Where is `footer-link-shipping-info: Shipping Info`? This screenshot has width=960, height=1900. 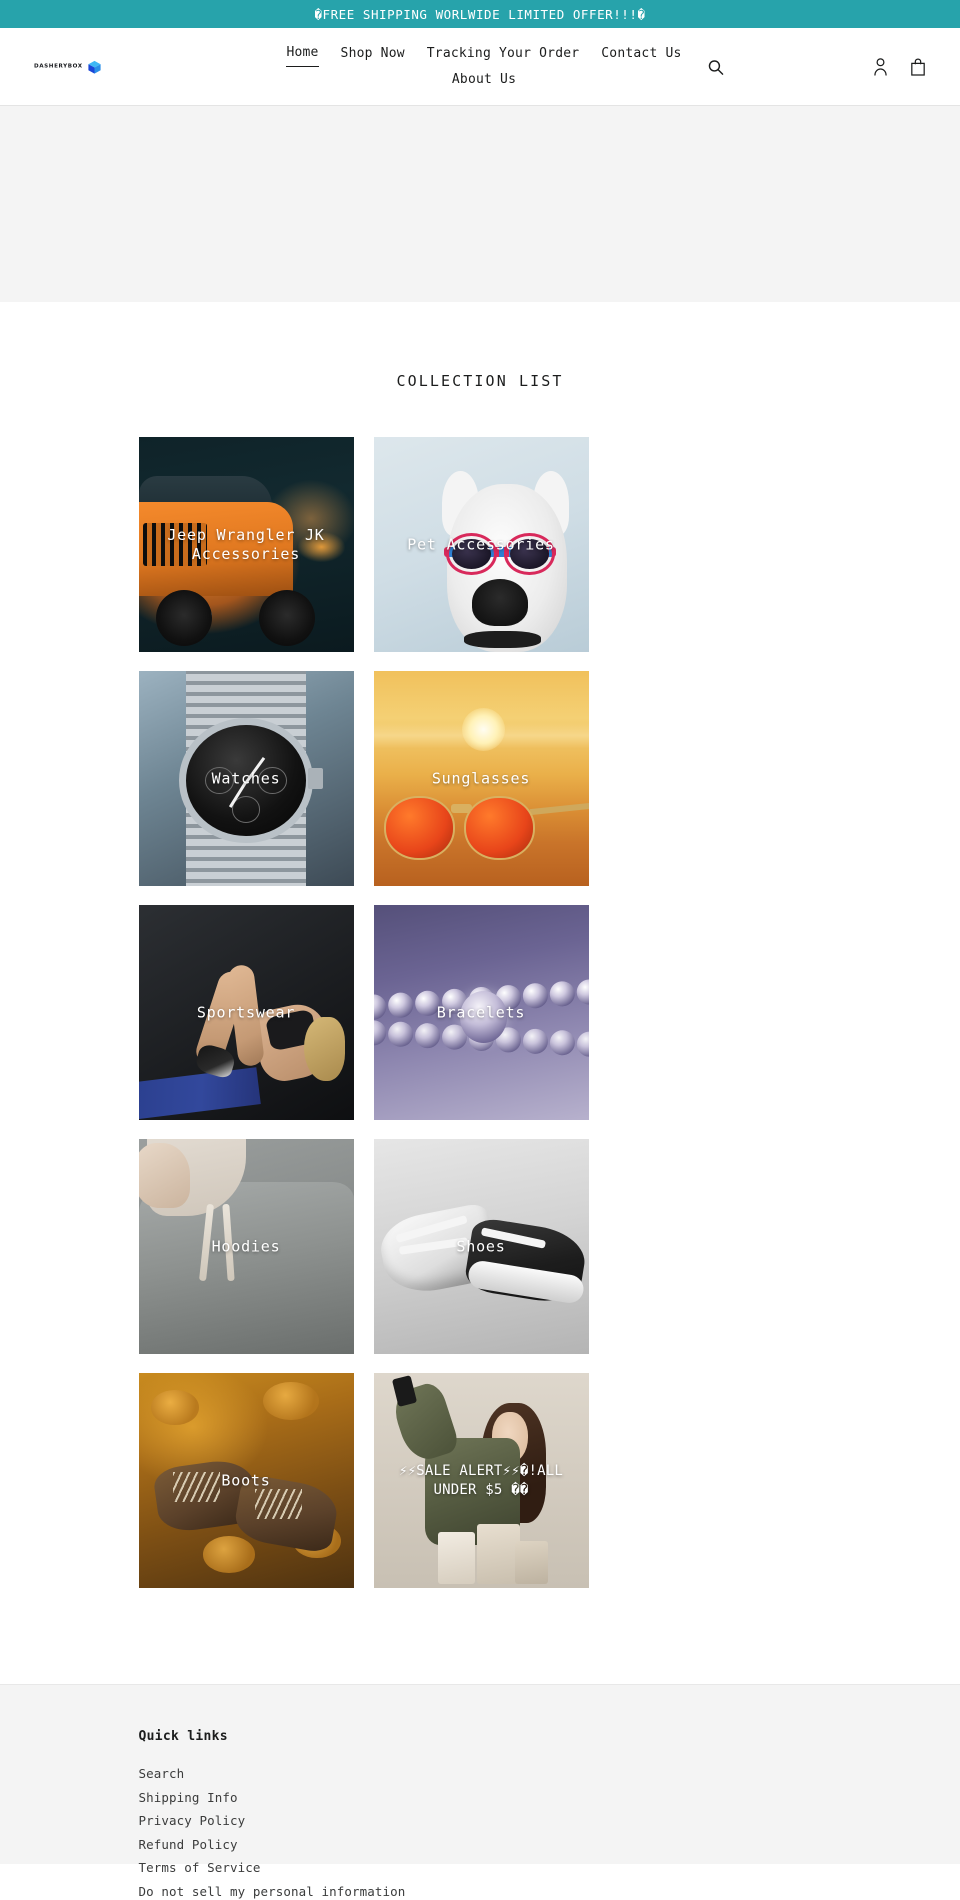 footer-link-shipping-info: Shipping Info is located at coordinates (188, 1797).